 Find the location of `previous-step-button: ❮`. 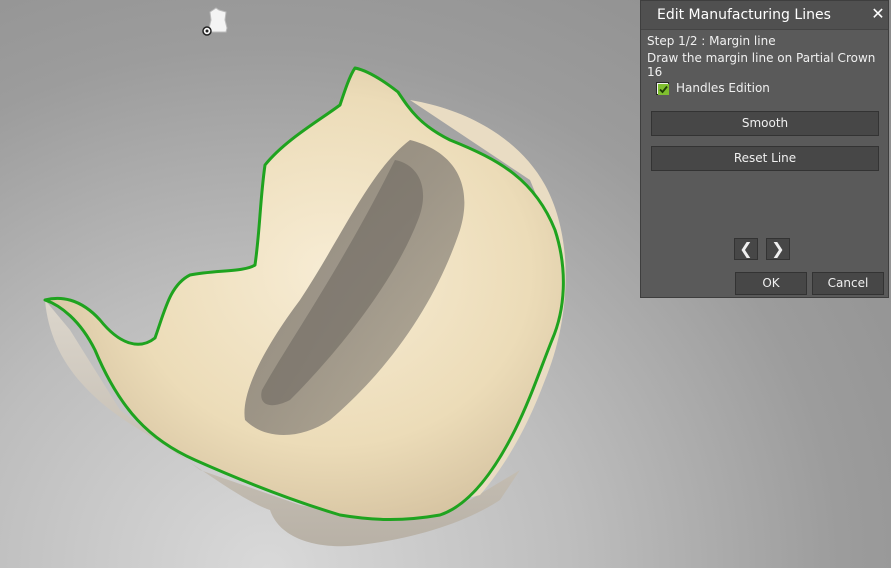

previous-step-button: ❮ is located at coordinates (746, 249).